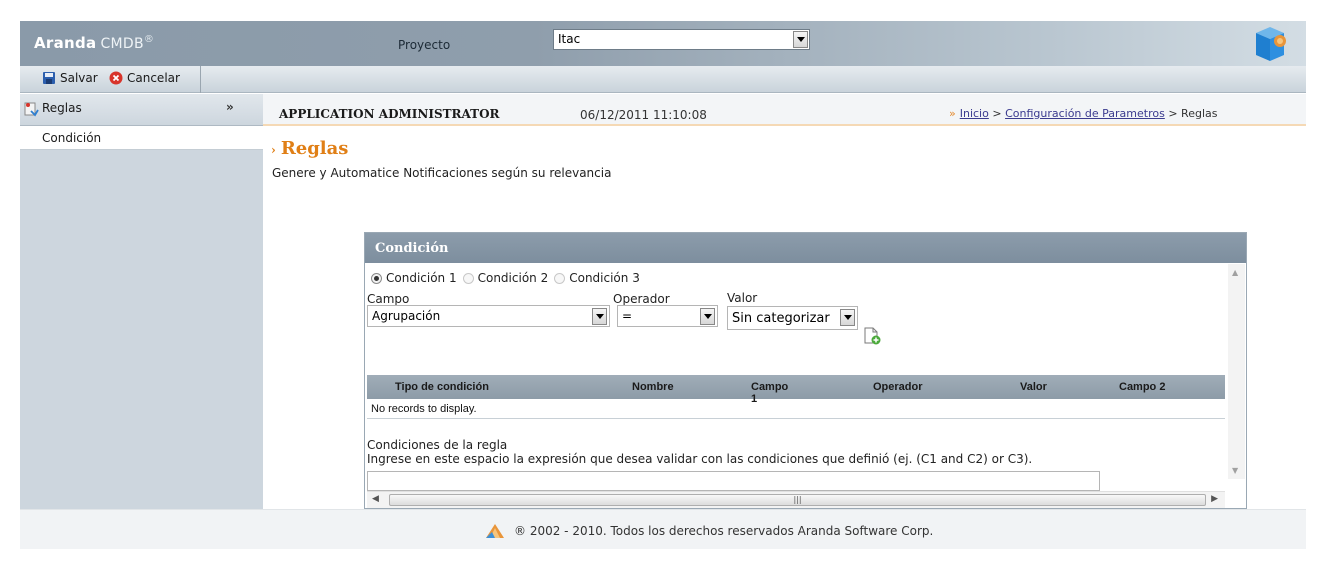  Describe the element at coordinates (31, 109) in the screenshot. I see `rules-icon` at that location.